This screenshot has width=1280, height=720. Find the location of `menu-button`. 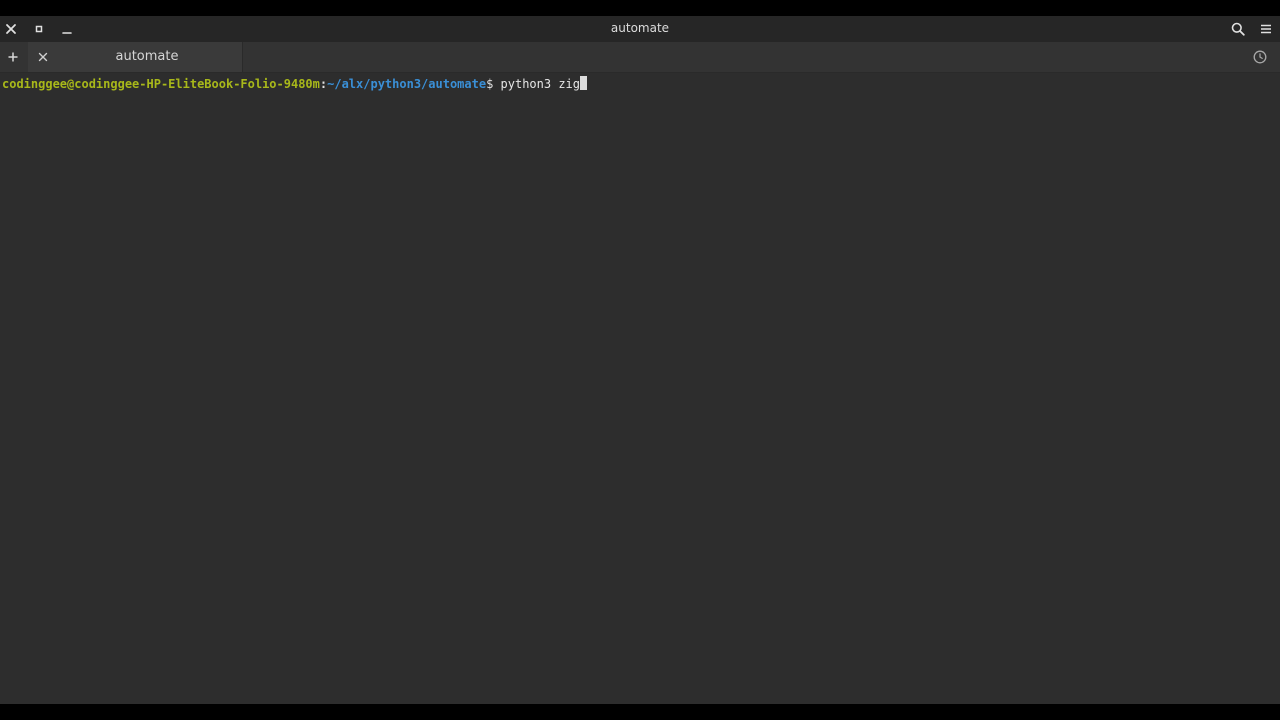

menu-button is located at coordinates (1266, 29).